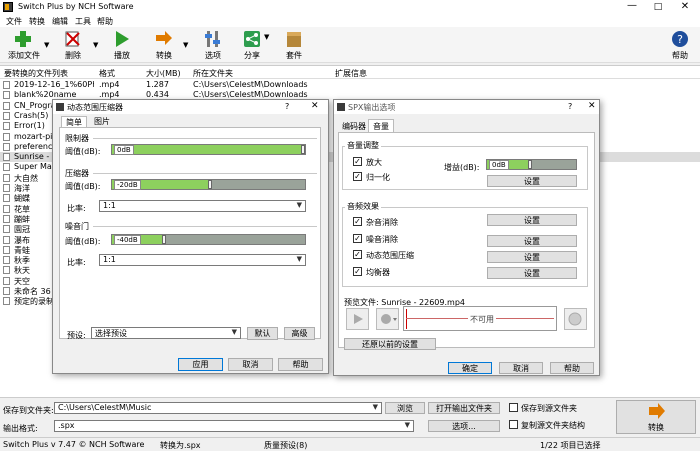  What do you see at coordinates (658, 7) in the screenshot?
I see `maximize-button: □` at bounding box center [658, 7].